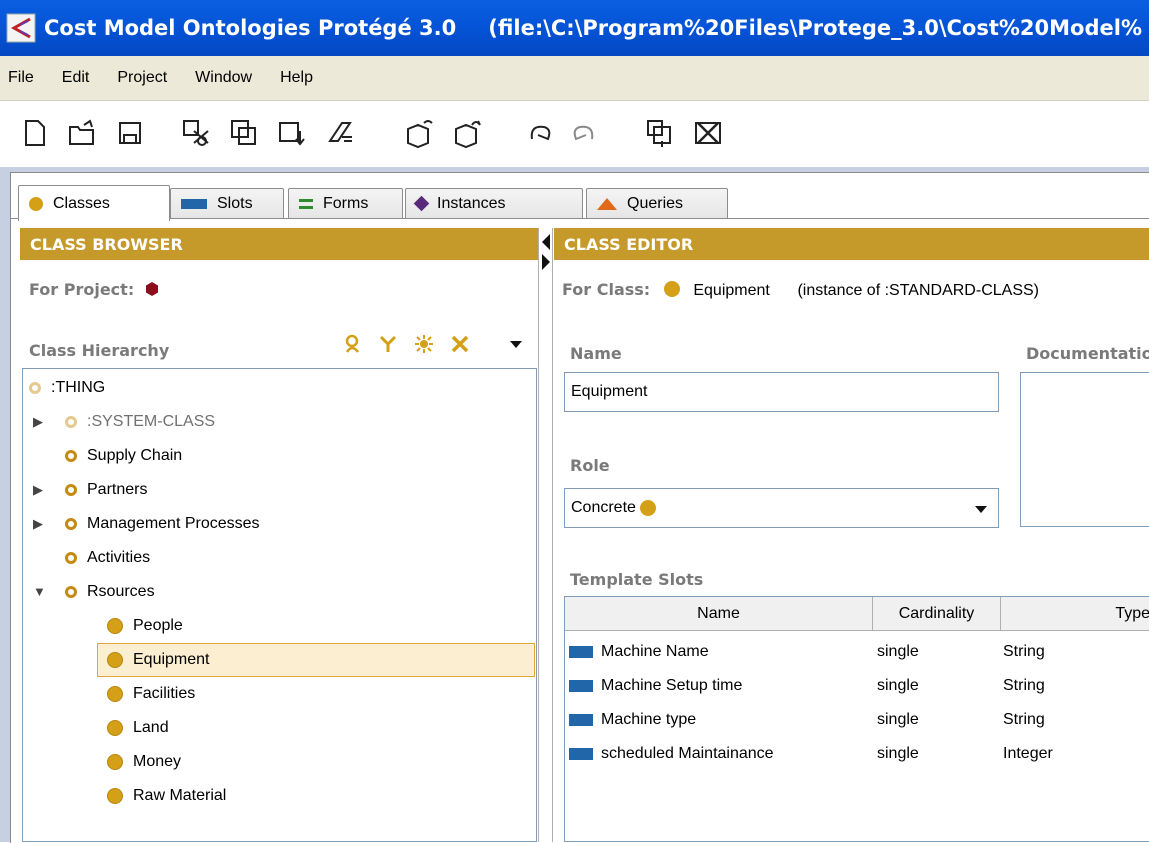 This screenshot has width=1149, height=843. What do you see at coordinates (94, 203) in the screenshot?
I see `tab-classes: Classes` at bounding box center [94, 203].